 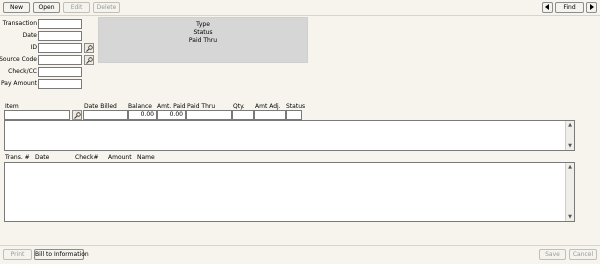 I want to click on triangle-right-icon, so click(x=592, y=7).